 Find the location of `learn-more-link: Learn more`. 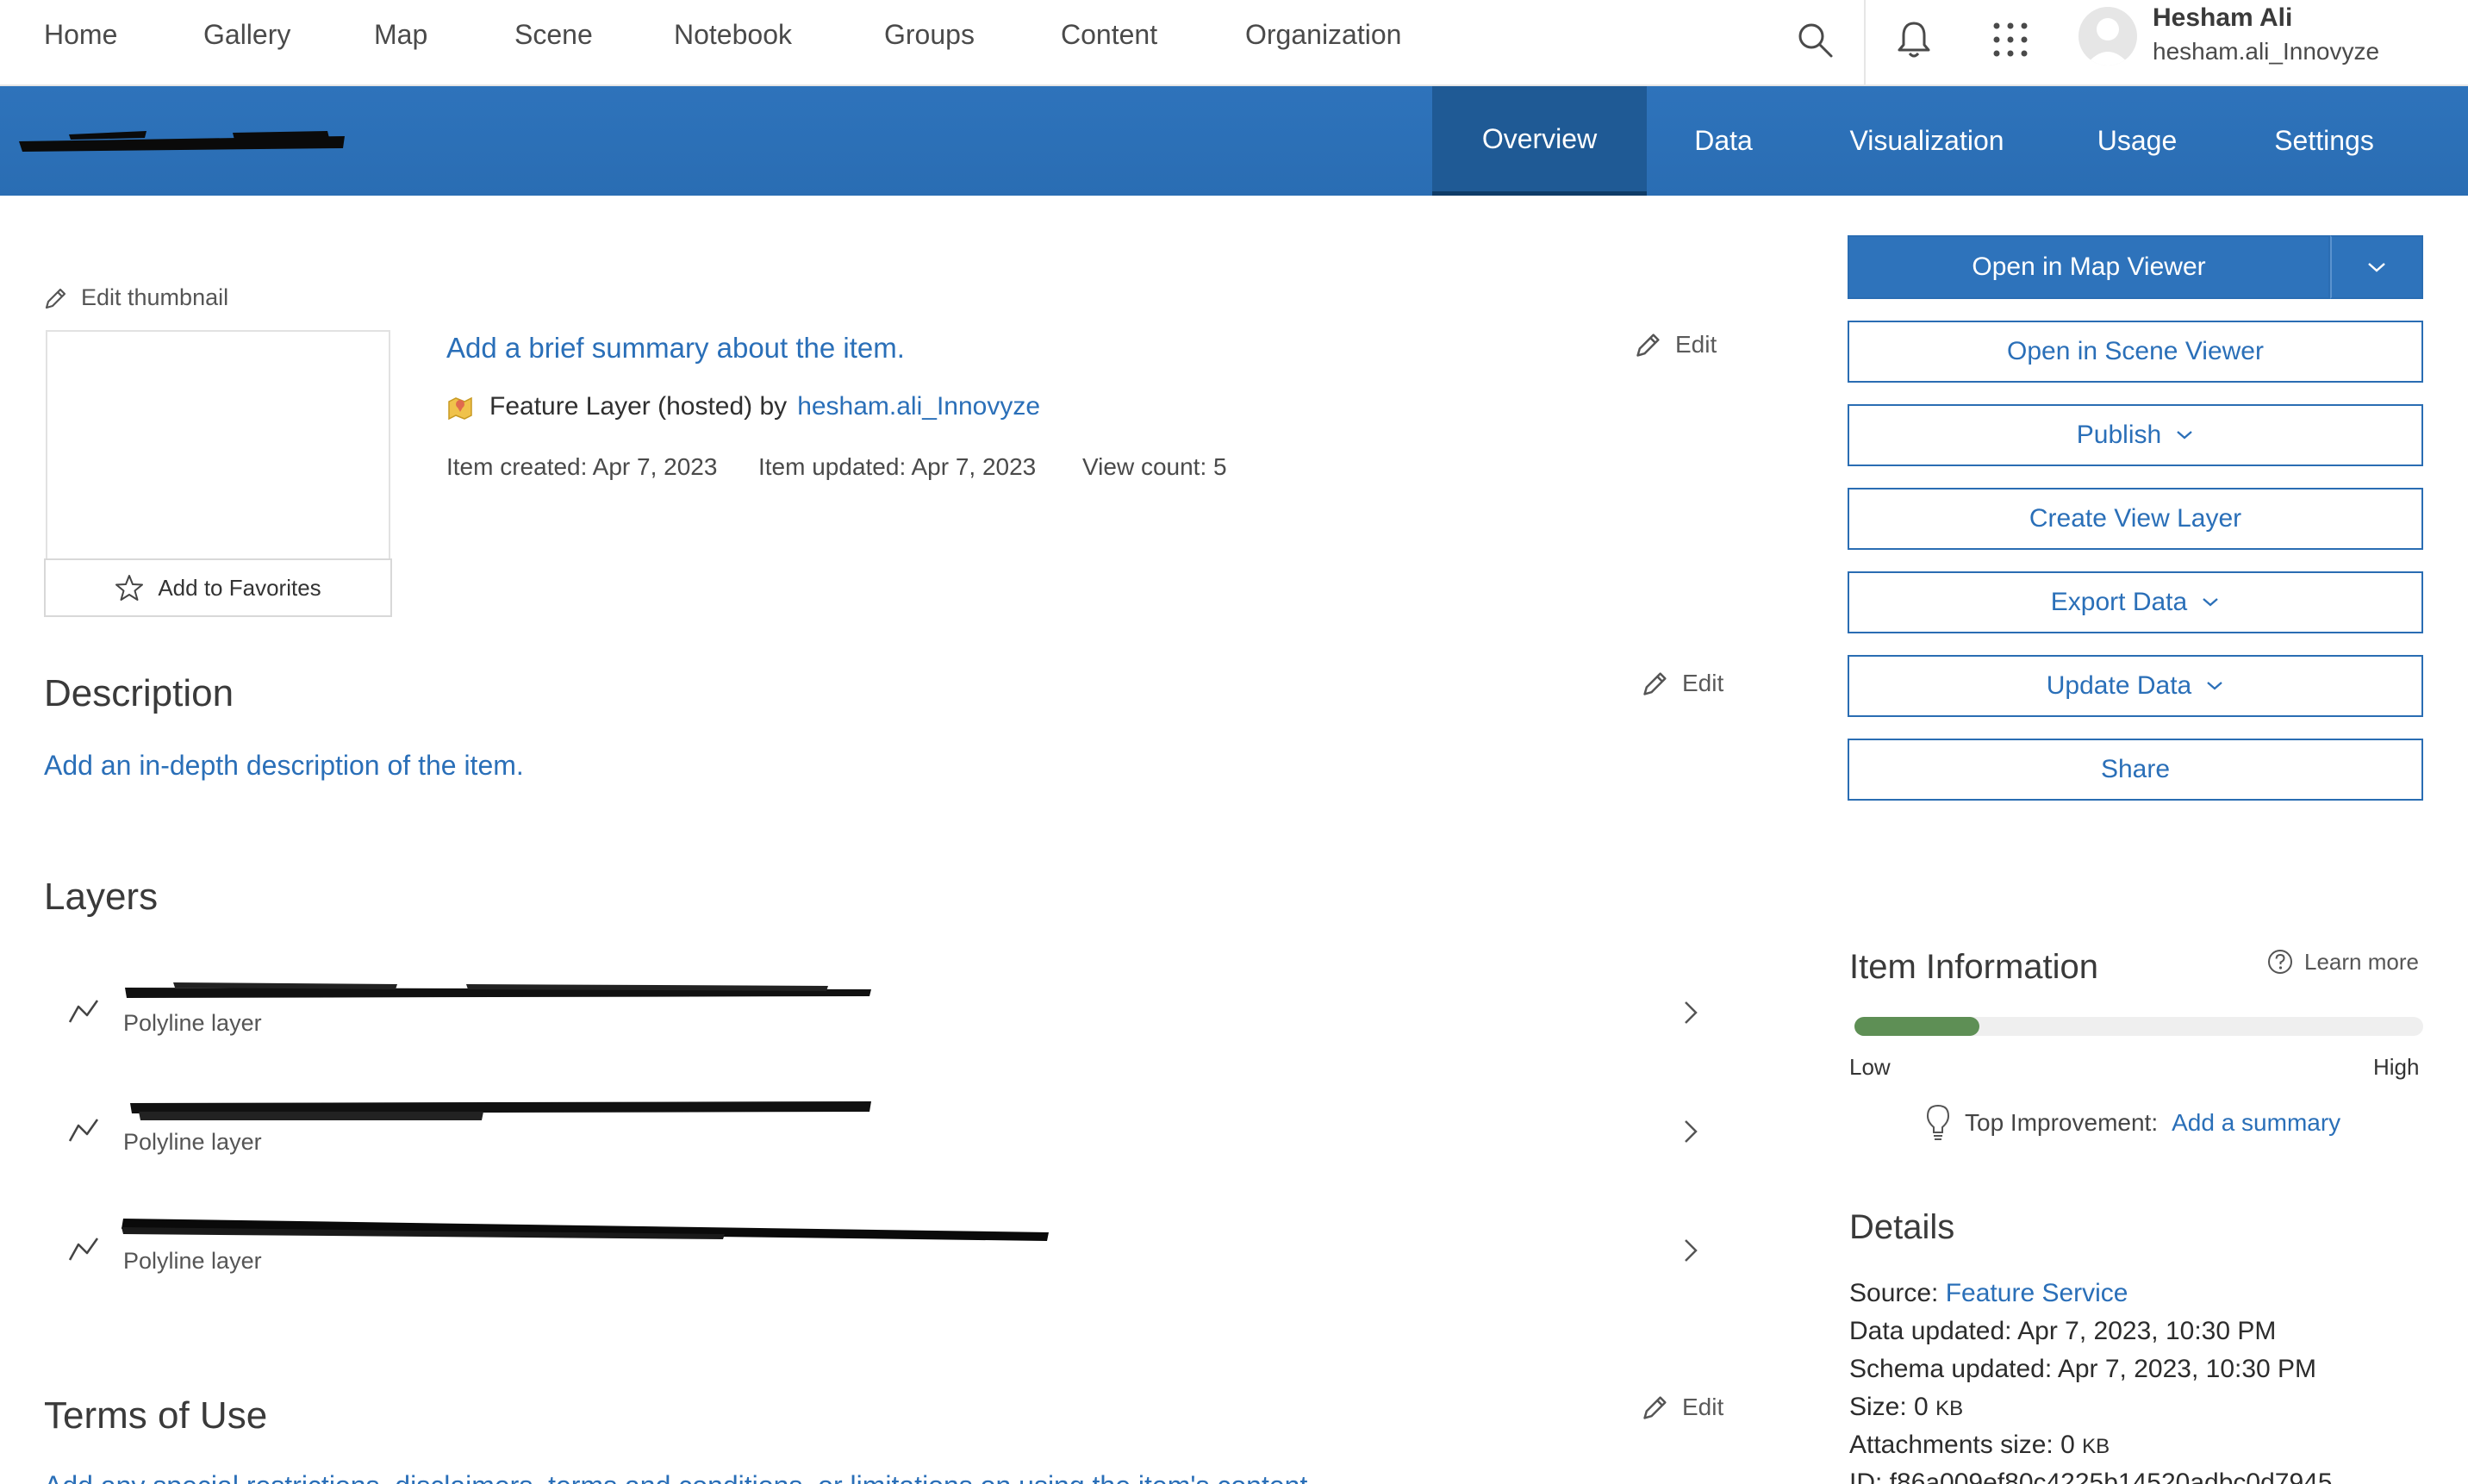

learn-more-link: Learn more is located at coordinates (2342, 962).